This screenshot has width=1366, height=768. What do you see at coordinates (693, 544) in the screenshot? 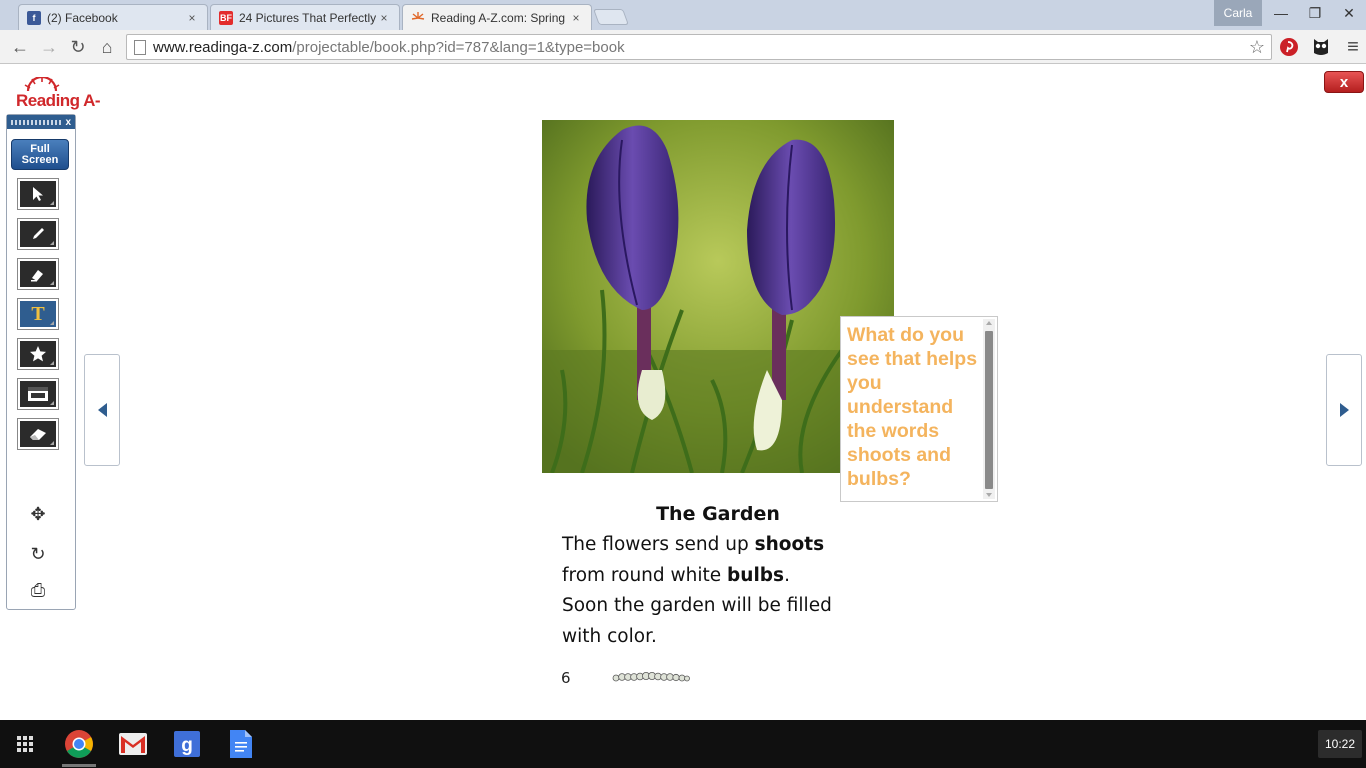
I see `story-line-1: The flowers send up shoots` at bounding box center [693, 544].